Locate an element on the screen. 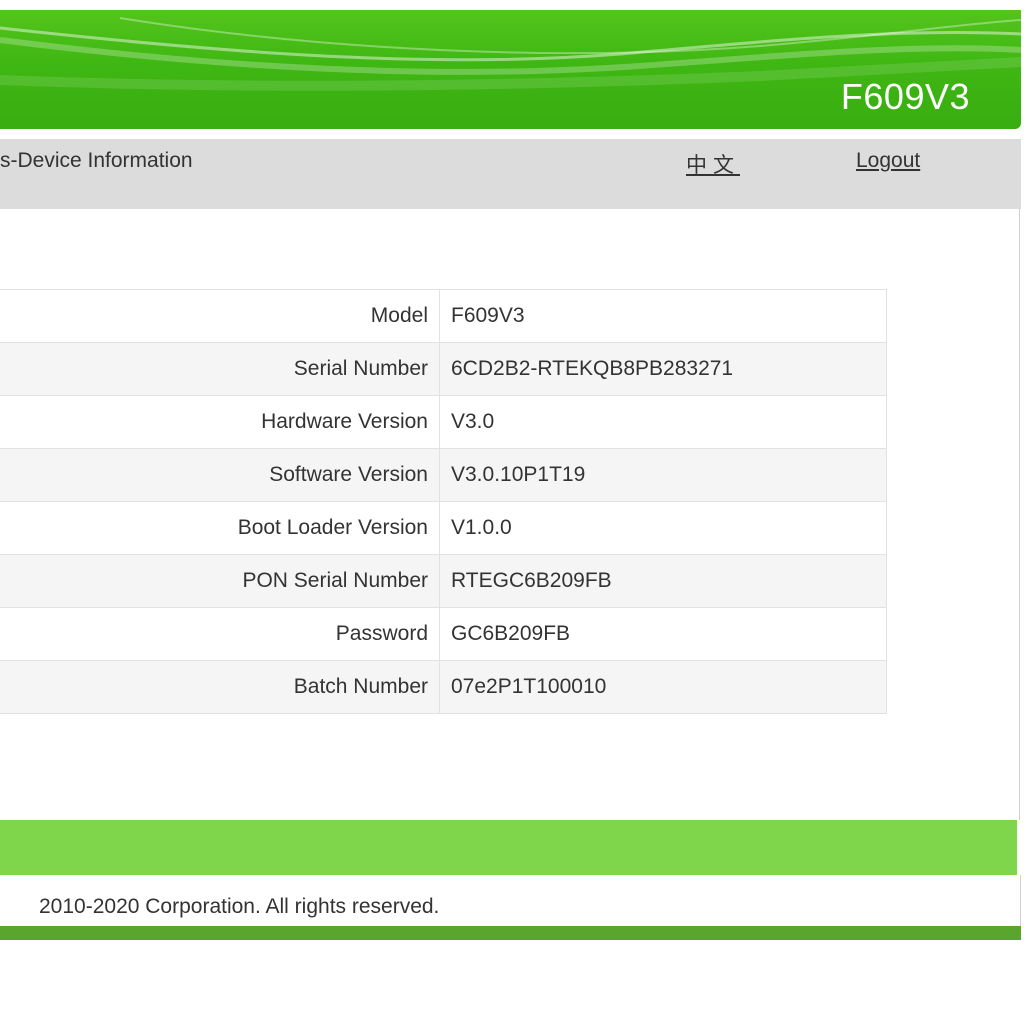 The height and width of the screenshot is (1024, 1024). row-value: RTEGC6B209FB is located at coordinates (663, 581).